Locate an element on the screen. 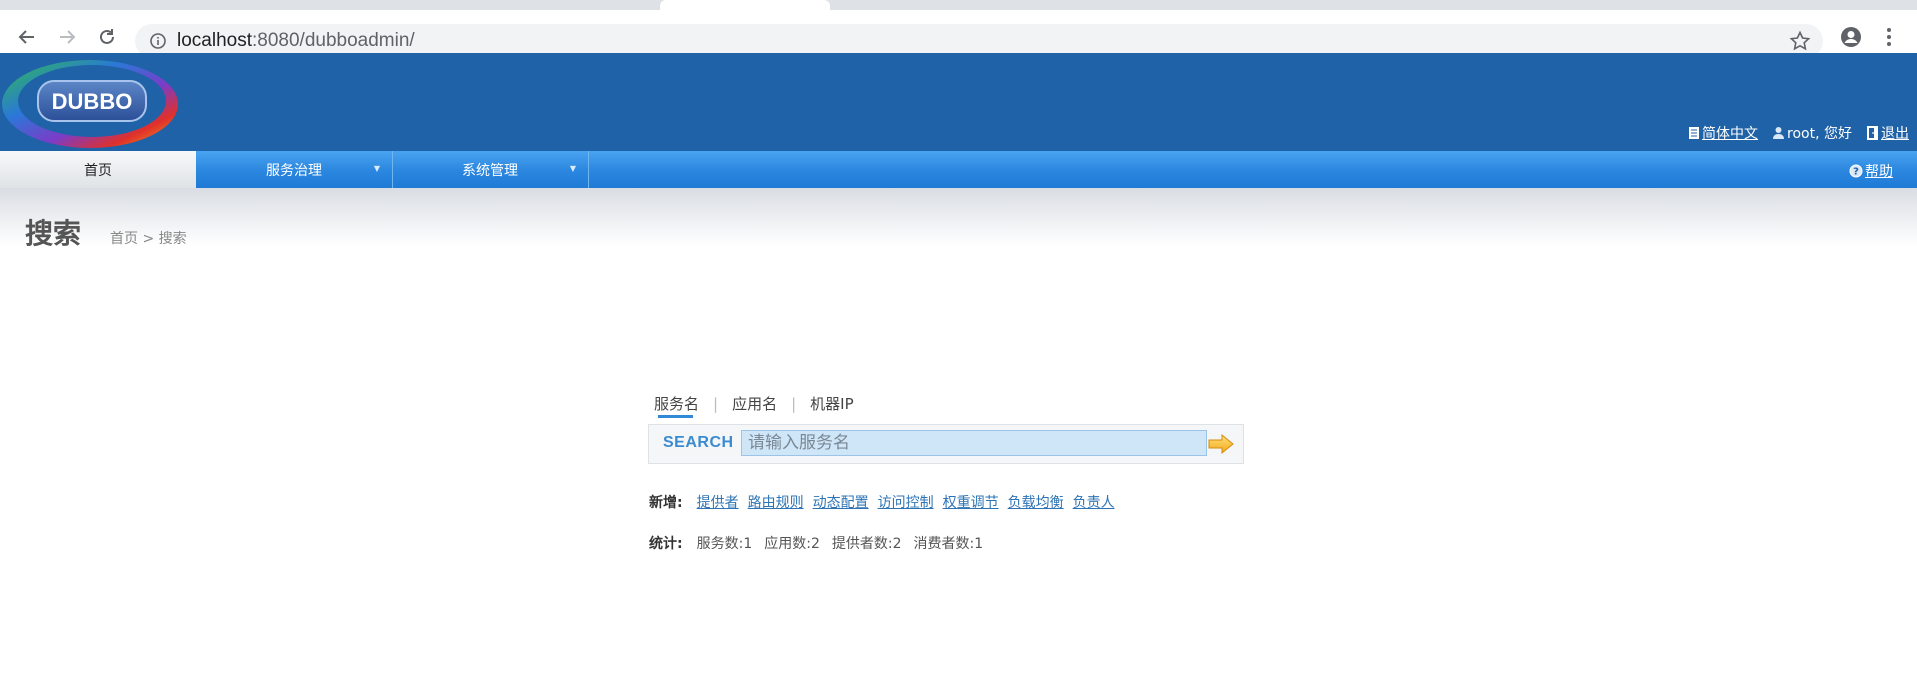  info-icon is located at coordinates (158, 41).